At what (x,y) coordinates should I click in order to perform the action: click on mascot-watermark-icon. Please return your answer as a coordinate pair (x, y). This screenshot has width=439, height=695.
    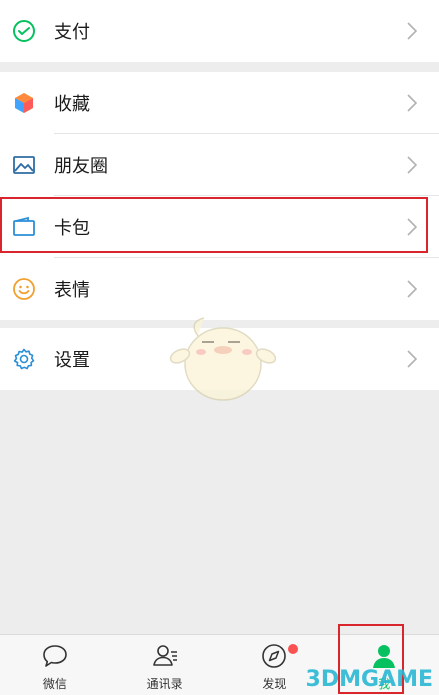
    Looking at the image, I should click on (223, 359).